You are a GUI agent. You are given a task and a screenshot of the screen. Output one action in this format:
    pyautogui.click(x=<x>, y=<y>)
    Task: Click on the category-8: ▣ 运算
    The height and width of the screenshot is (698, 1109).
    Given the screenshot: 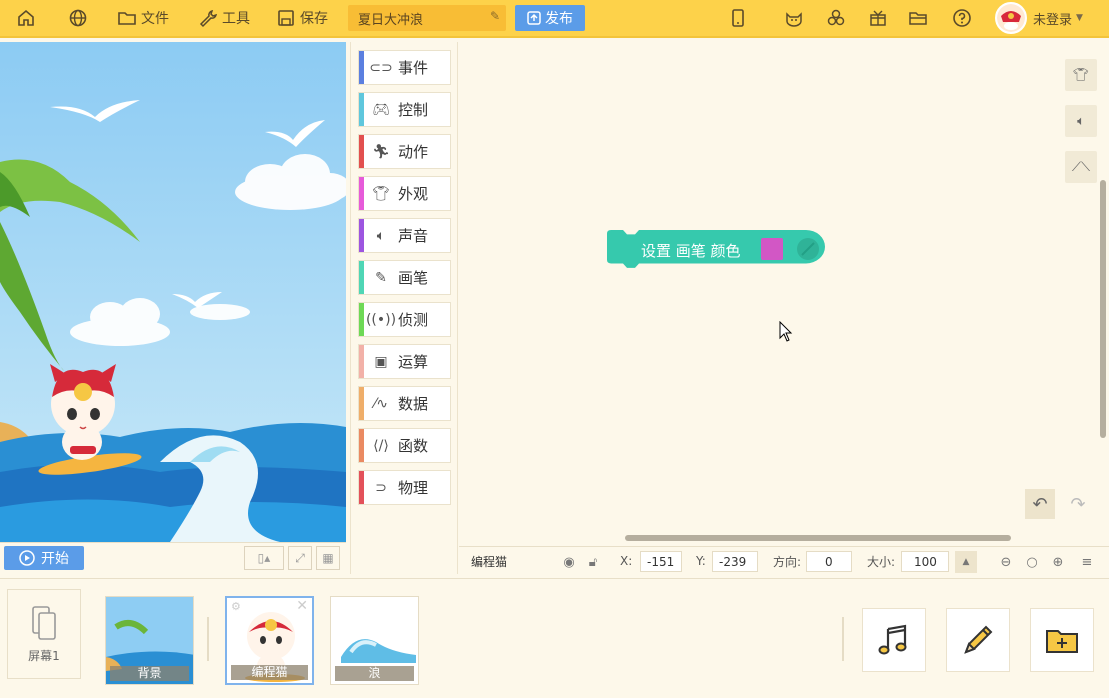 What is the action you would take?
    pyautogui.click(x=404, y=361)
    